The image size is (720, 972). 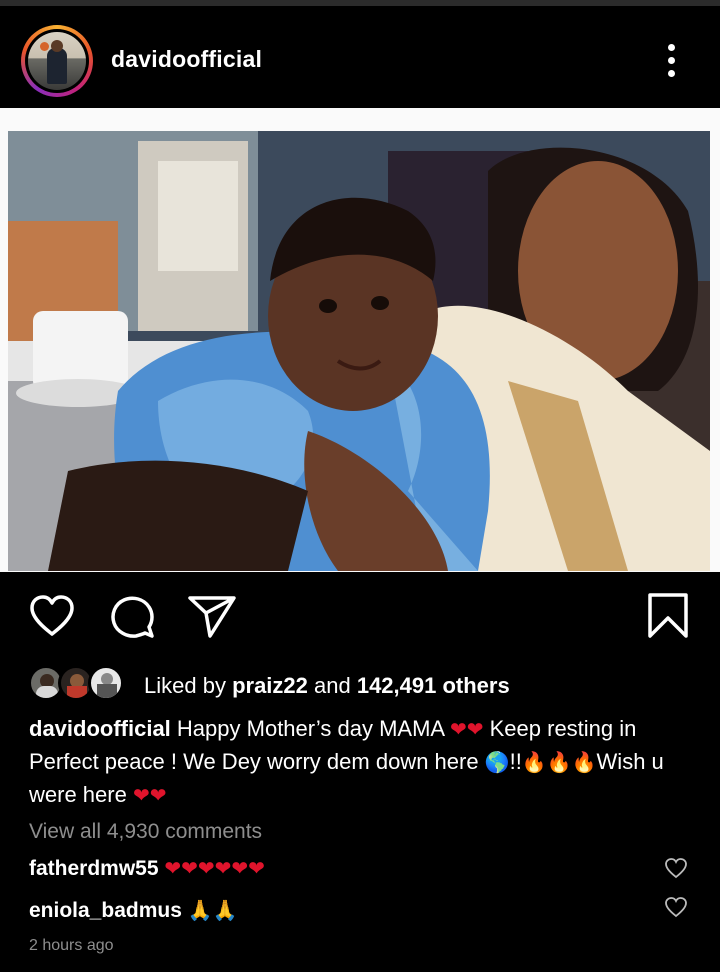 What do you see at coordinates (94, 868) in the screenshot?
I see `comment-username: fatherdmw55` at bounding box center [94, 868].